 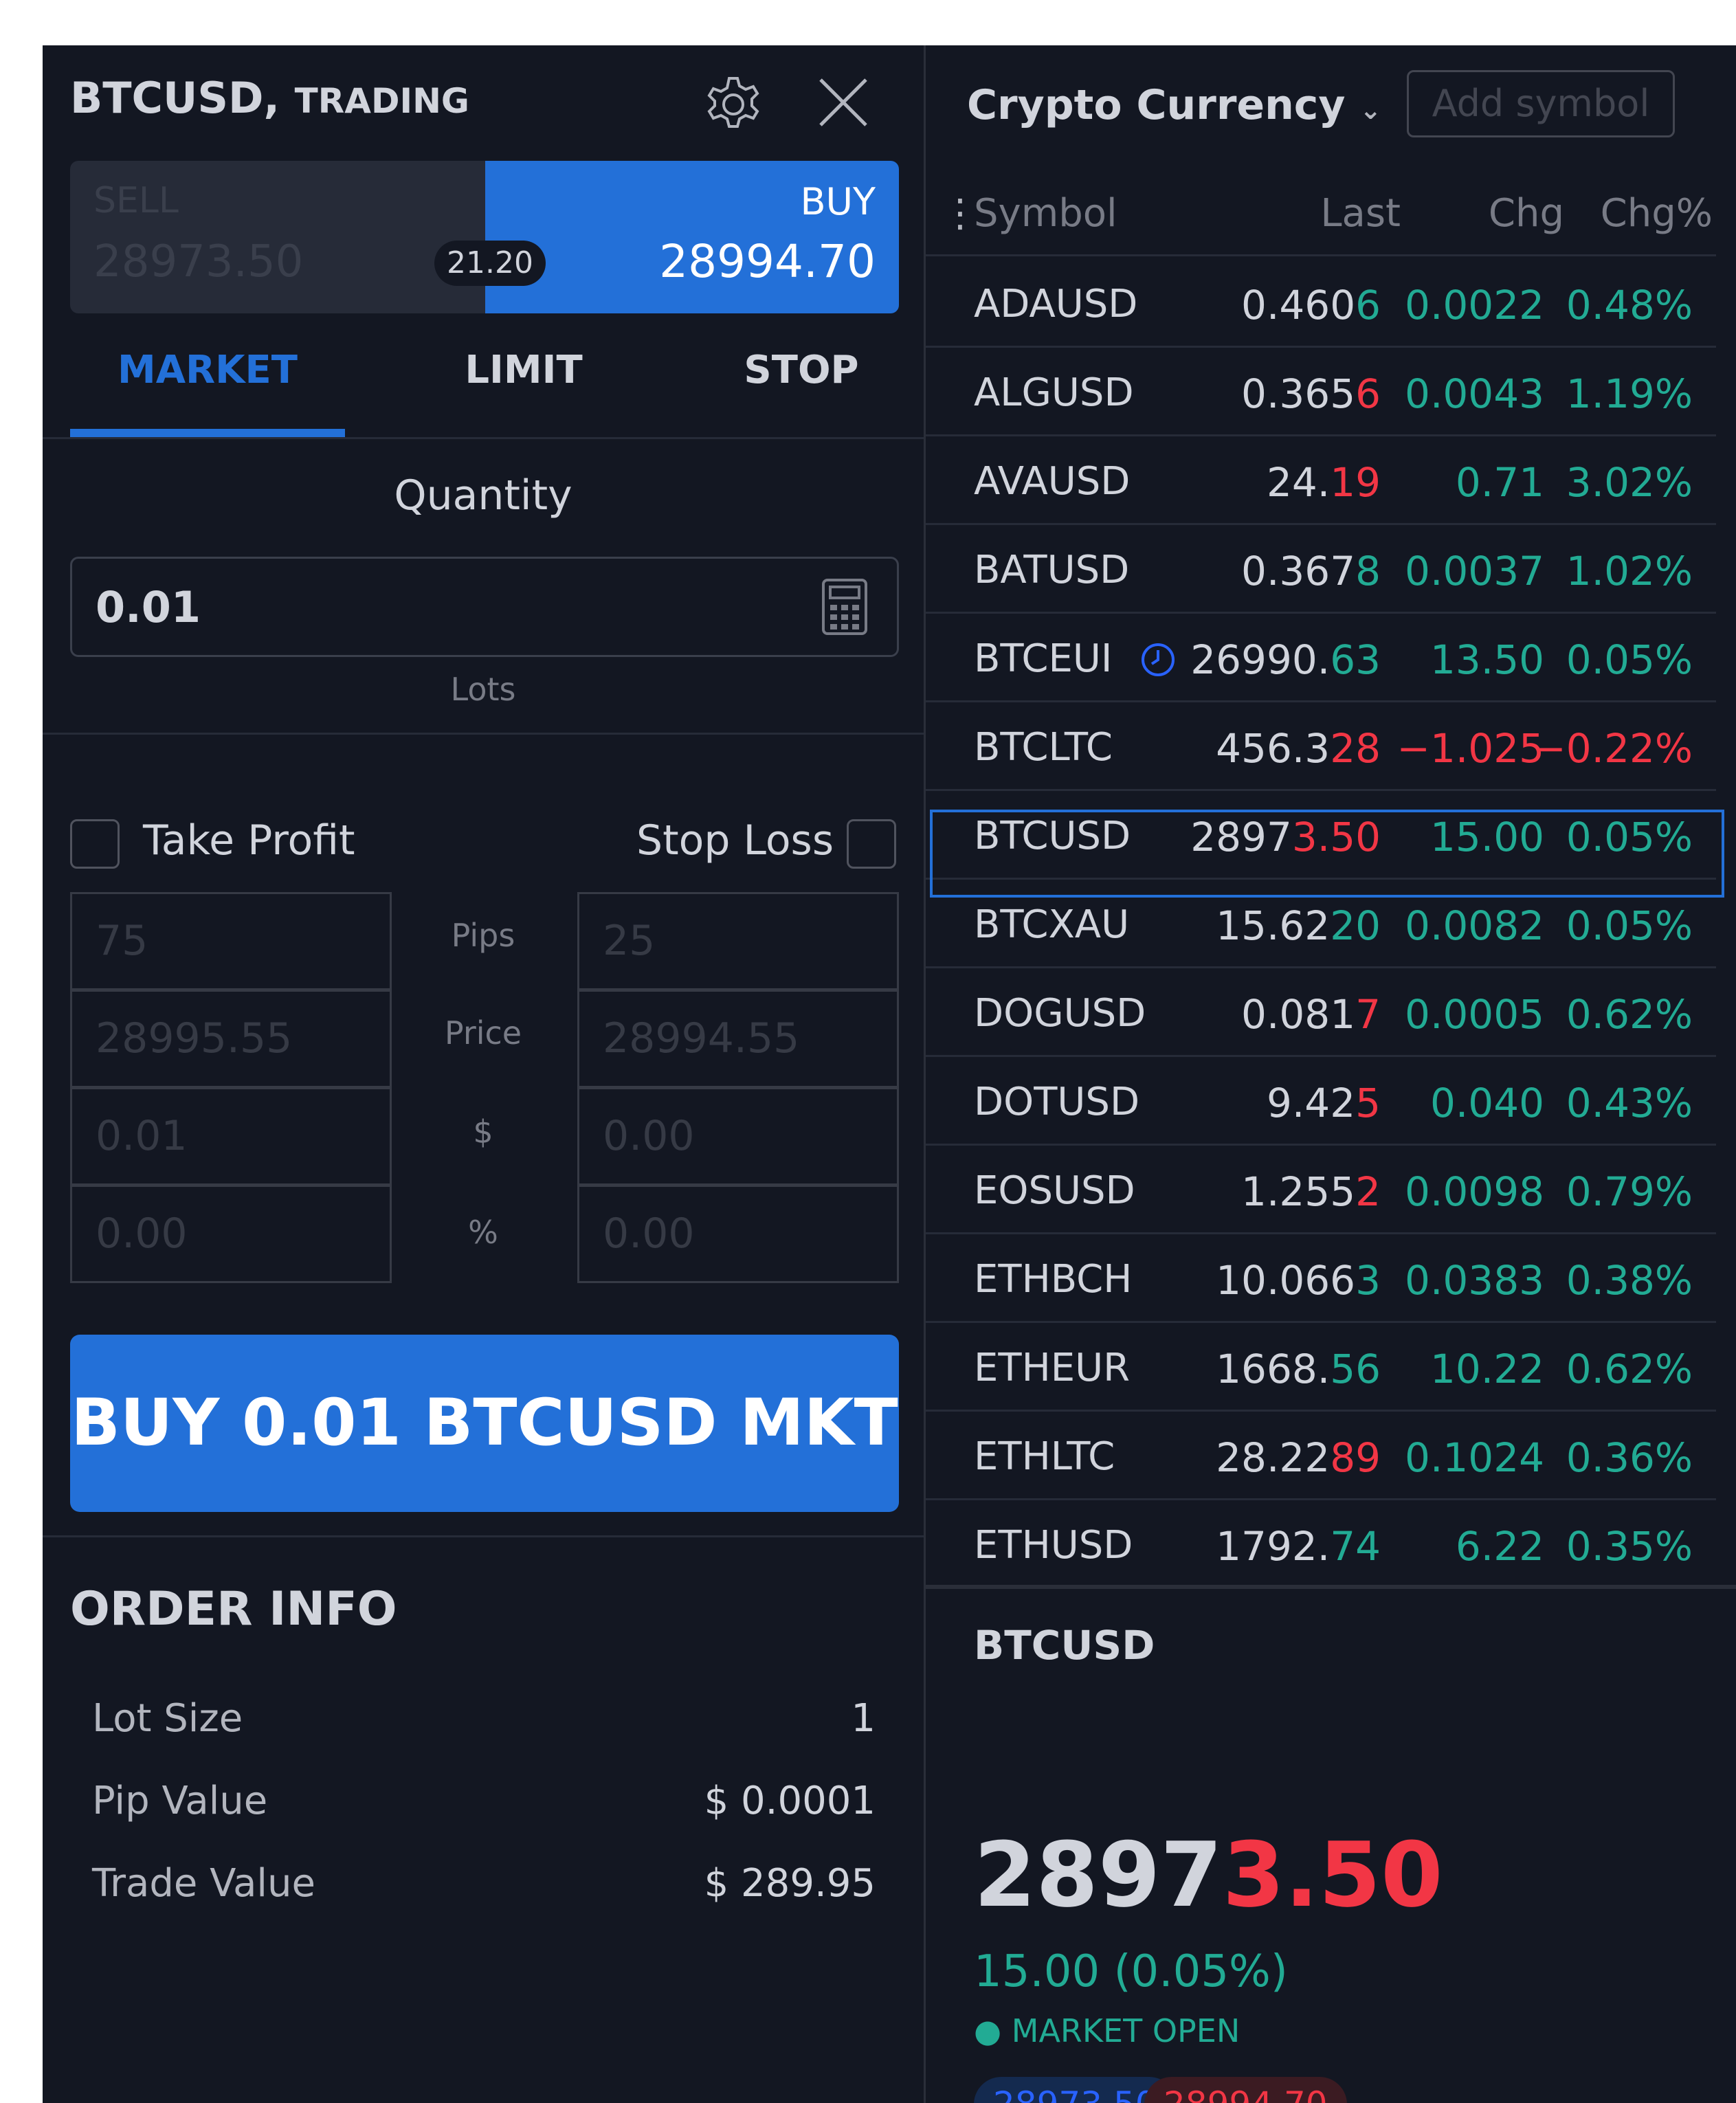 What do you see at coordinates (1321, 1367) in the screenshot?
I see `watchlist-row: ETHEUR 1668.56 10.22 0.62%` at bounding box center [1321, 1367].